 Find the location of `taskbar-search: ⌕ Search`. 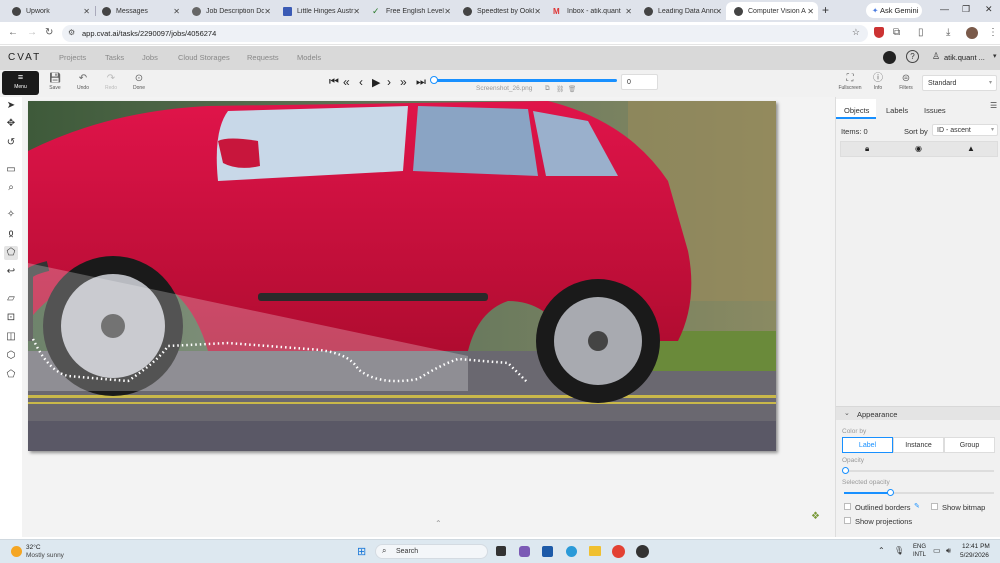

taskbar-search: ⌕ Search is located at coordinates (431, 551).